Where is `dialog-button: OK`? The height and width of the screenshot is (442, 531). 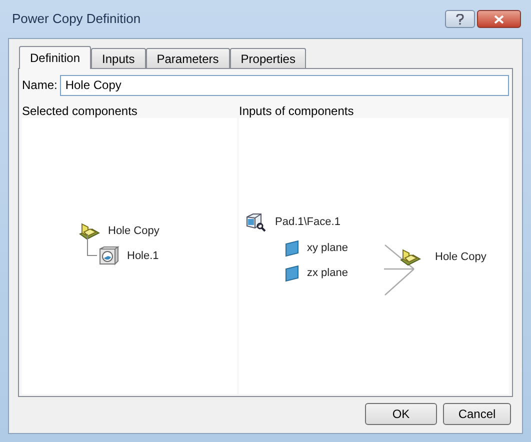 dialog-button: OK is located at coordinates (401, 414).